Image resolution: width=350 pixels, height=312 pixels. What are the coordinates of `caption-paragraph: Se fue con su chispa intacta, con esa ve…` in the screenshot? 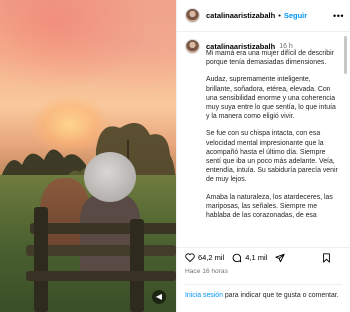 It's located at (272, 157).